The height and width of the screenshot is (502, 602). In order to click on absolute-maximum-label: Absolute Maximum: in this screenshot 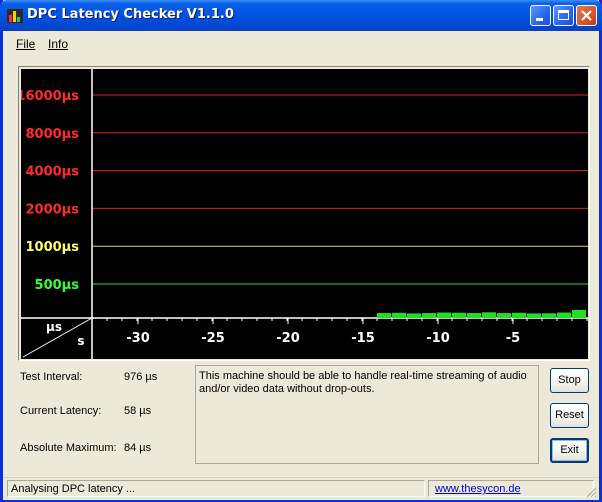, I will do `click(68, 448)`.